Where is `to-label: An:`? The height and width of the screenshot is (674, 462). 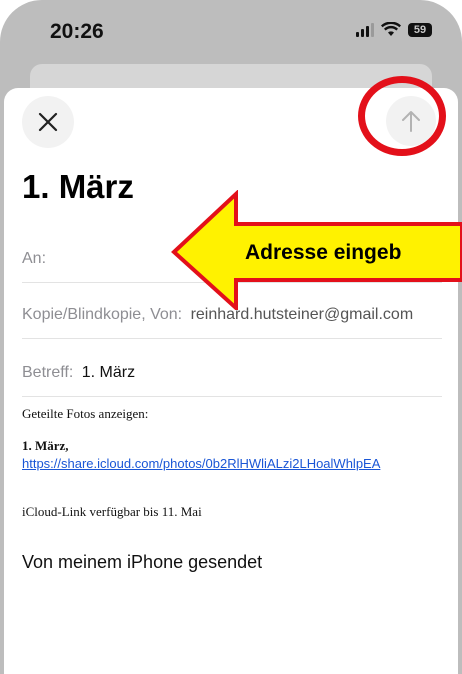 to-label: An: is located at coordinates (34, 258).